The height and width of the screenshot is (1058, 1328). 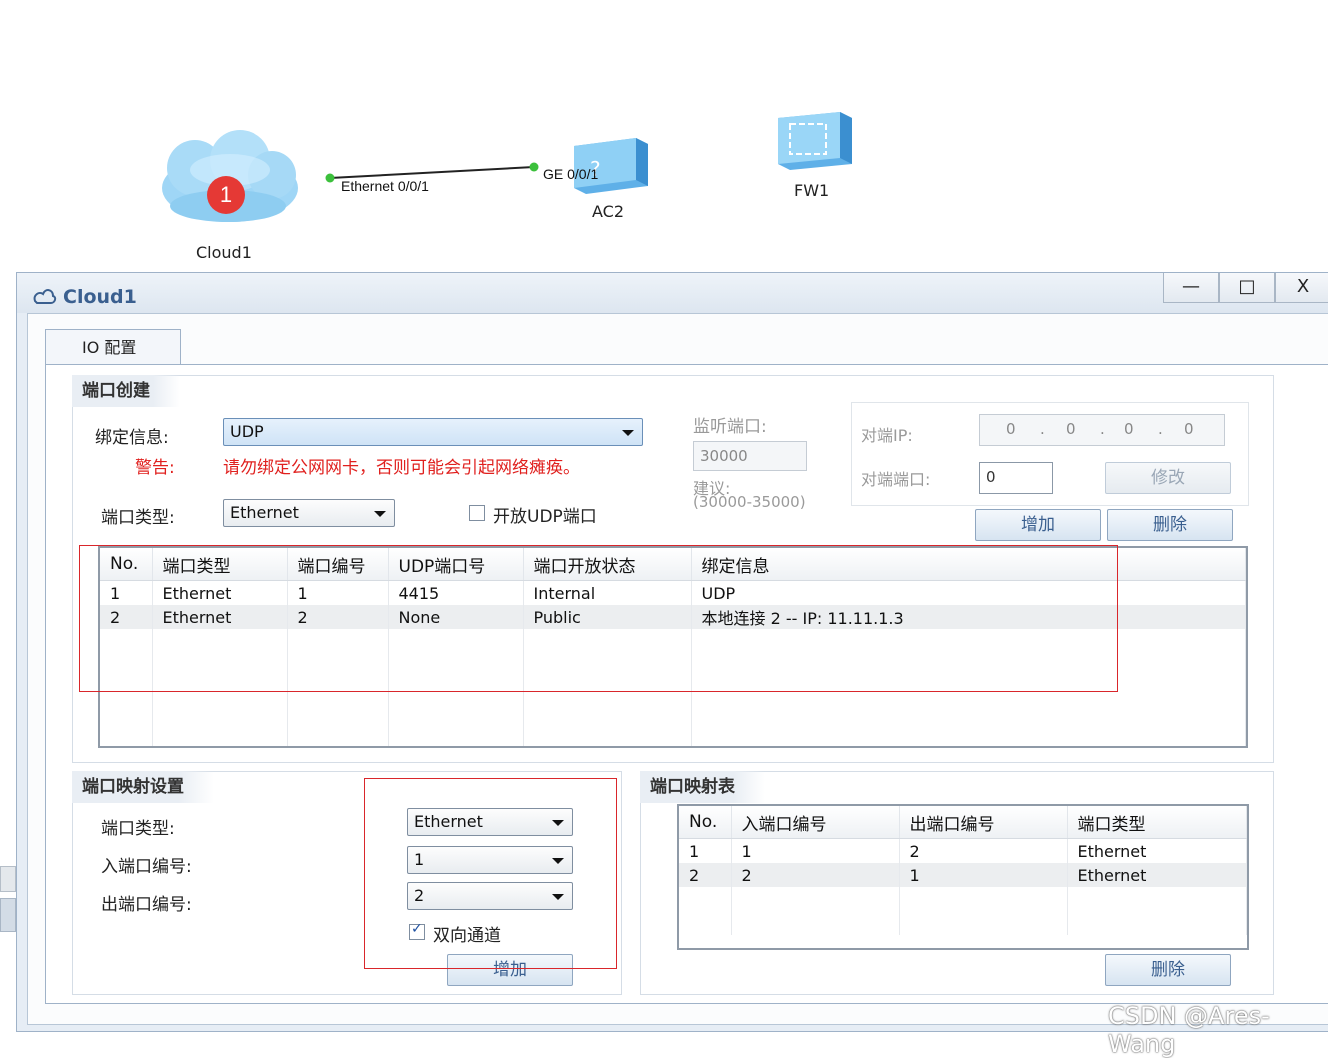 I want to click on peer-ip-octet-4: 0, so click(x=1189, y=429).